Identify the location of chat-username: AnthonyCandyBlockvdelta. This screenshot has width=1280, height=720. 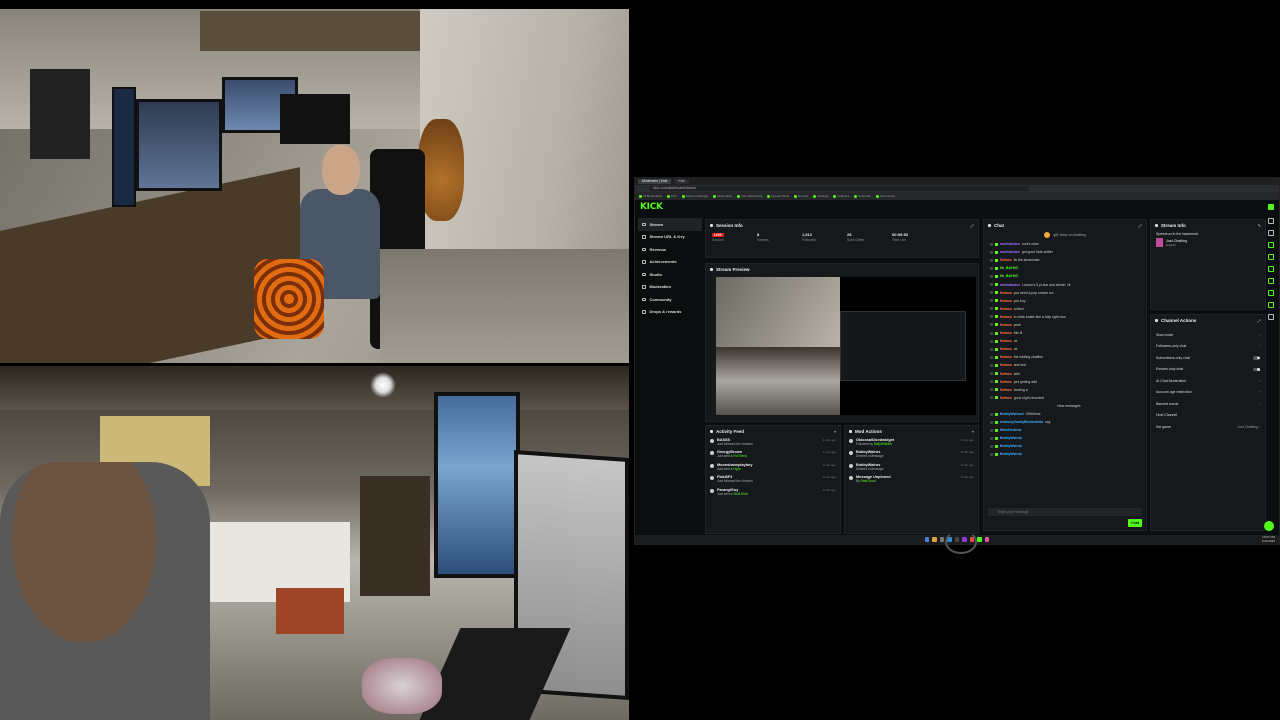
(1021, 422).